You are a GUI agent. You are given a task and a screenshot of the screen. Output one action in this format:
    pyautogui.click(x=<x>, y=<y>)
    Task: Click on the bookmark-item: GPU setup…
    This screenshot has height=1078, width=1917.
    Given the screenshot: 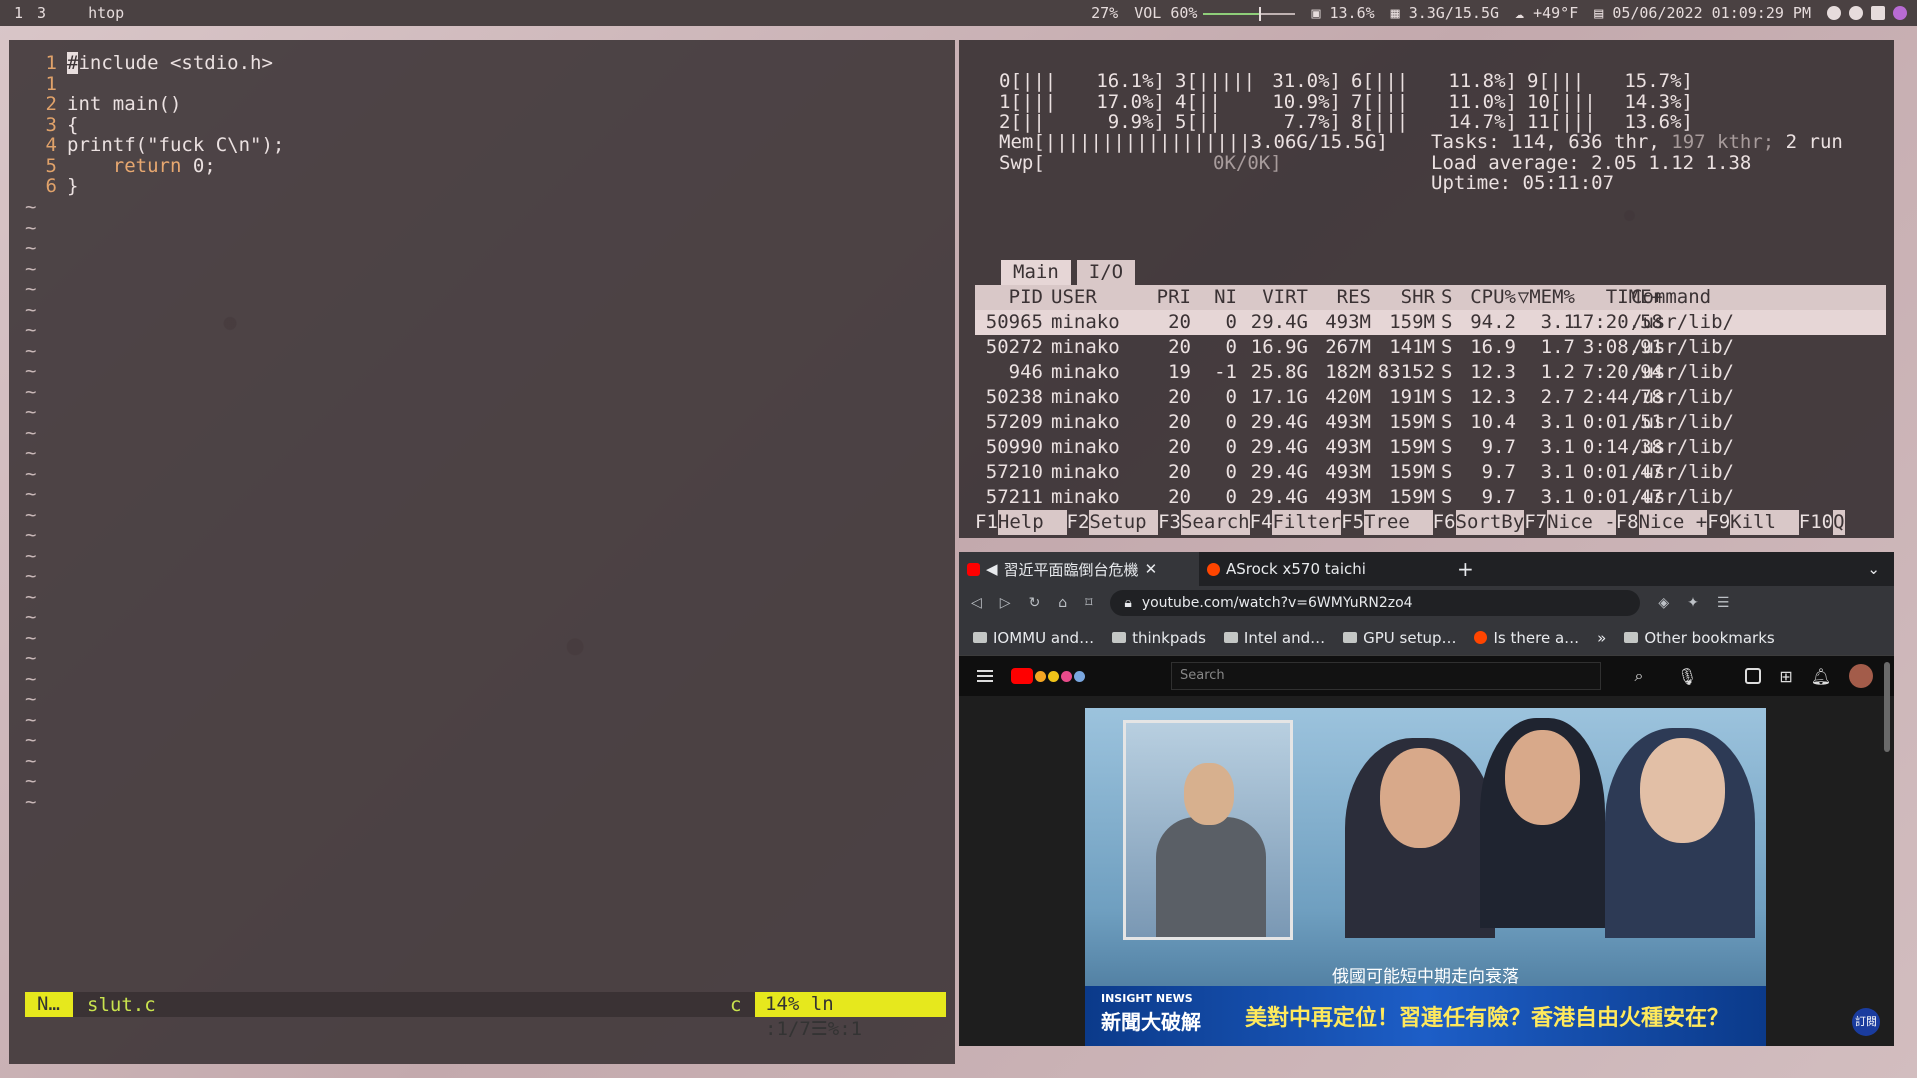 What is the action you would take?
    pyautogui.click(x=1399, y=638)
    